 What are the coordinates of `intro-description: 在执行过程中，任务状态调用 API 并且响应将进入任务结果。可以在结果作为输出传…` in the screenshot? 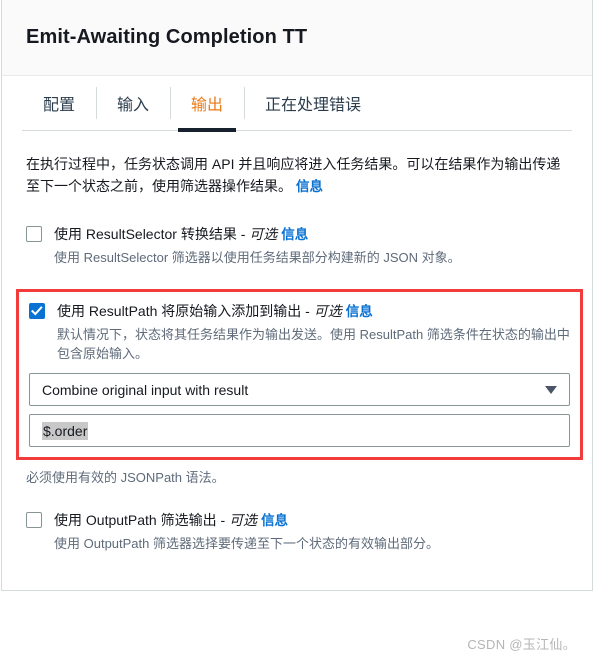 It's located at (293, 175).